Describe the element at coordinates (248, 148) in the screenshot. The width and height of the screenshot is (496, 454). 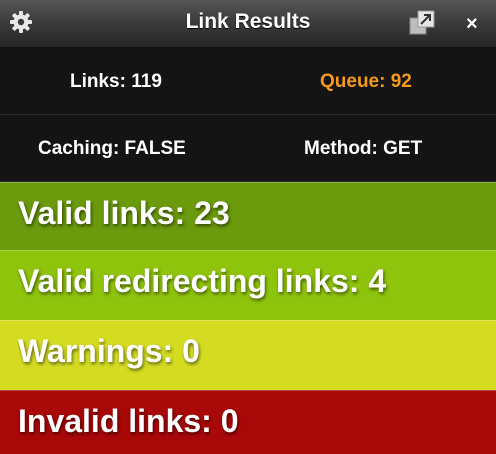
I see `stats-row-caching-method: Caching: FALSE Method: GET` at that location.